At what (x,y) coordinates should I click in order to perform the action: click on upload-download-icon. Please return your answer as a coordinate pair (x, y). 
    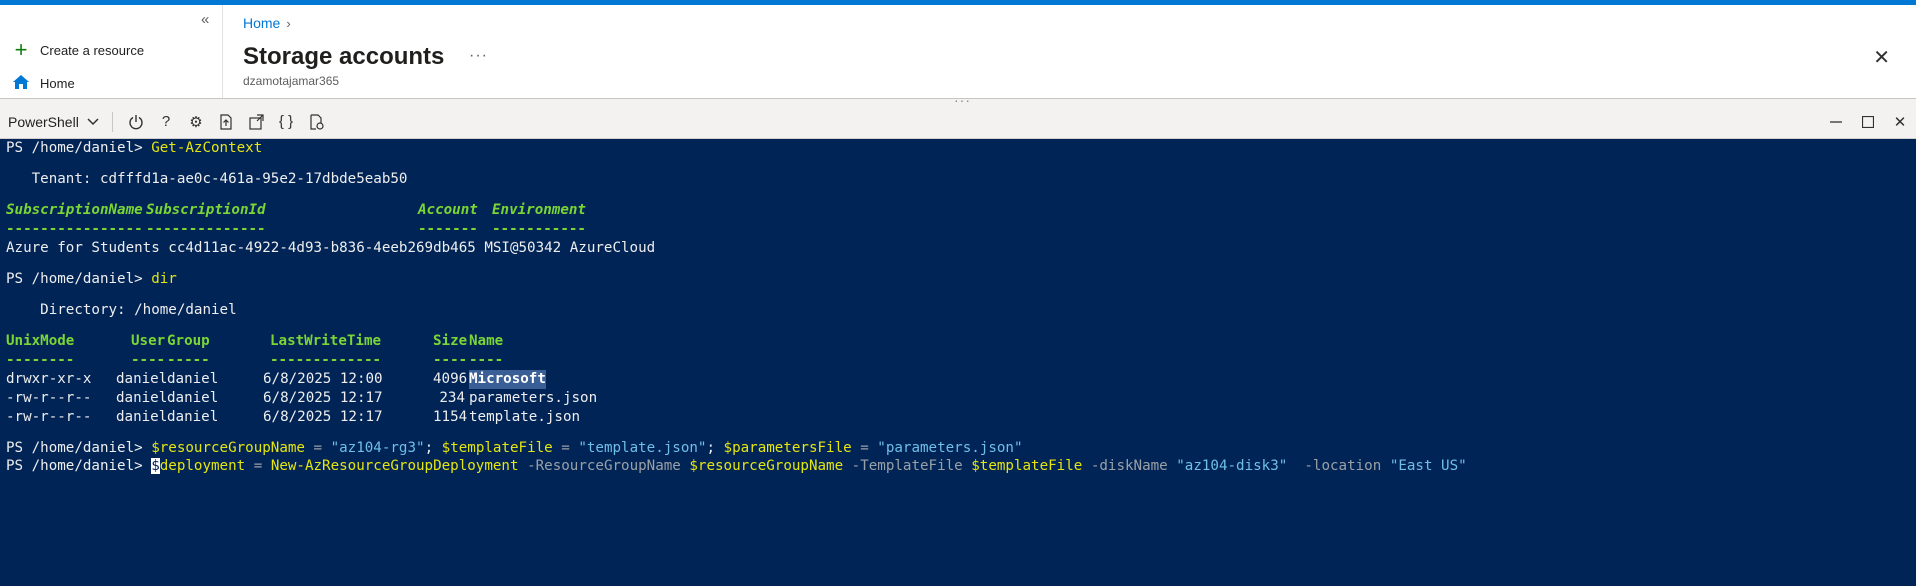
    Looking at the image, I should click on (226, 122).